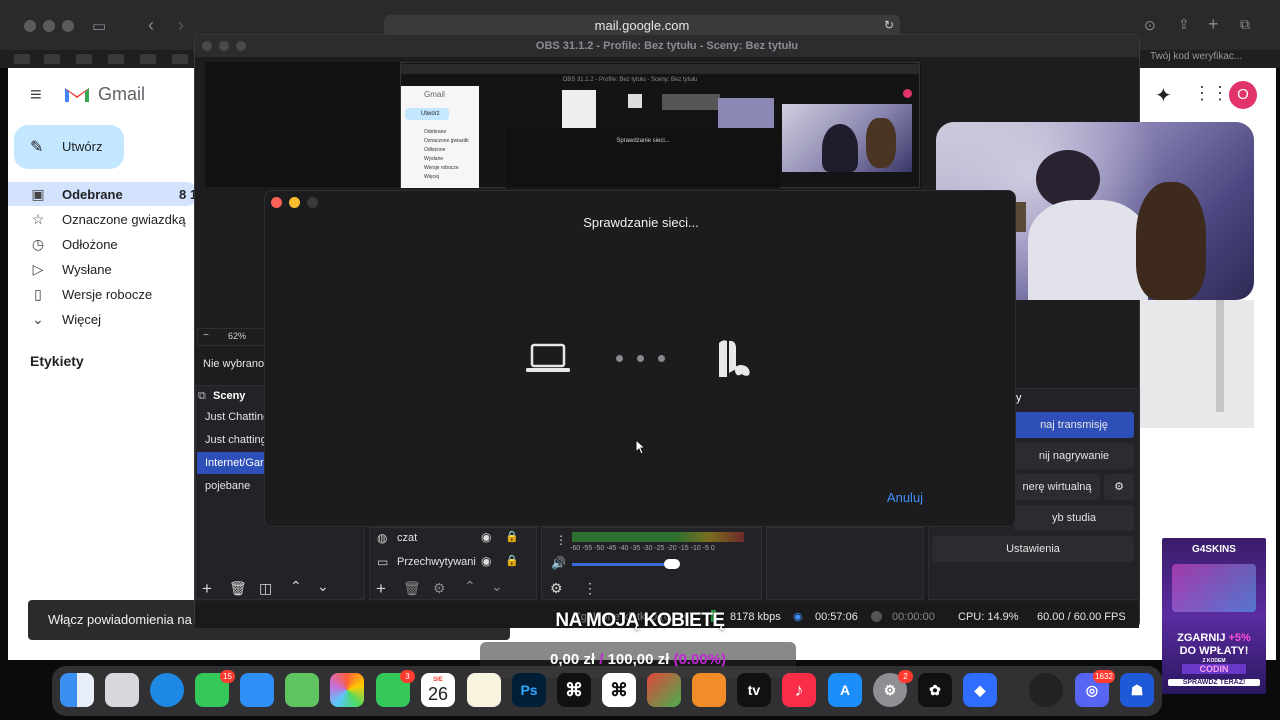  I want to click on chatgpt-icon: ✿, so click(935, 690).